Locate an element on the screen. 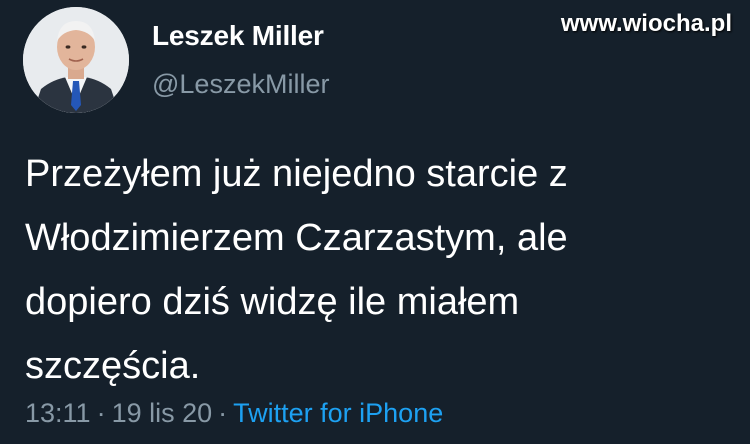 The image size is (750, 444). author-display-name: Leszek Miller is located at coordinates (238, 36).